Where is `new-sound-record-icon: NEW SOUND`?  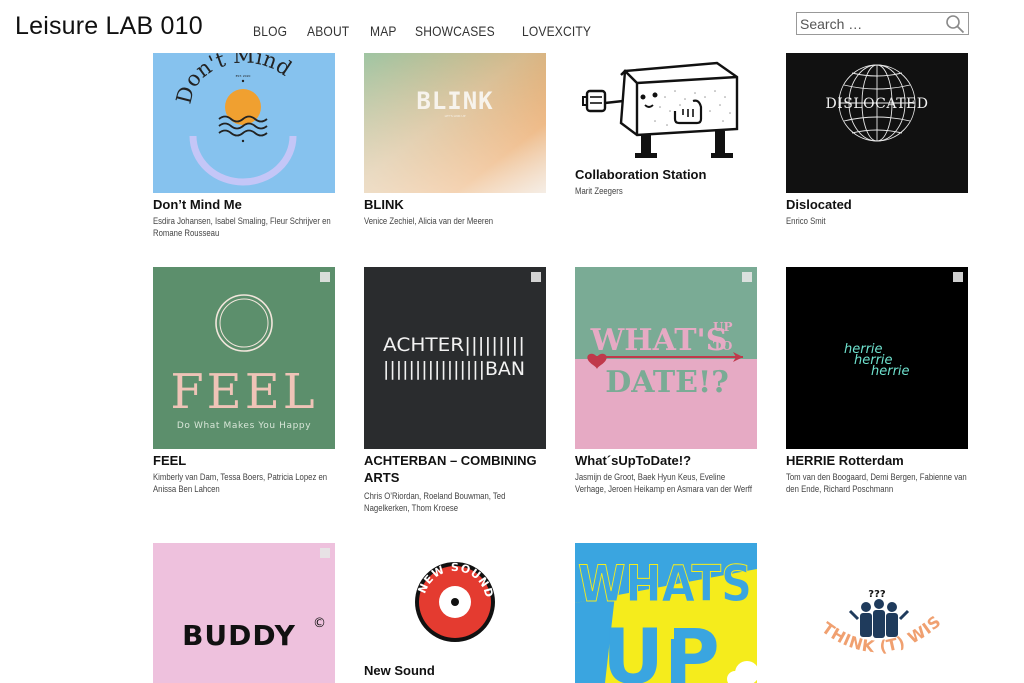 new-sound-record-icon: NEW SOUND is located at coordinates (455, 600).